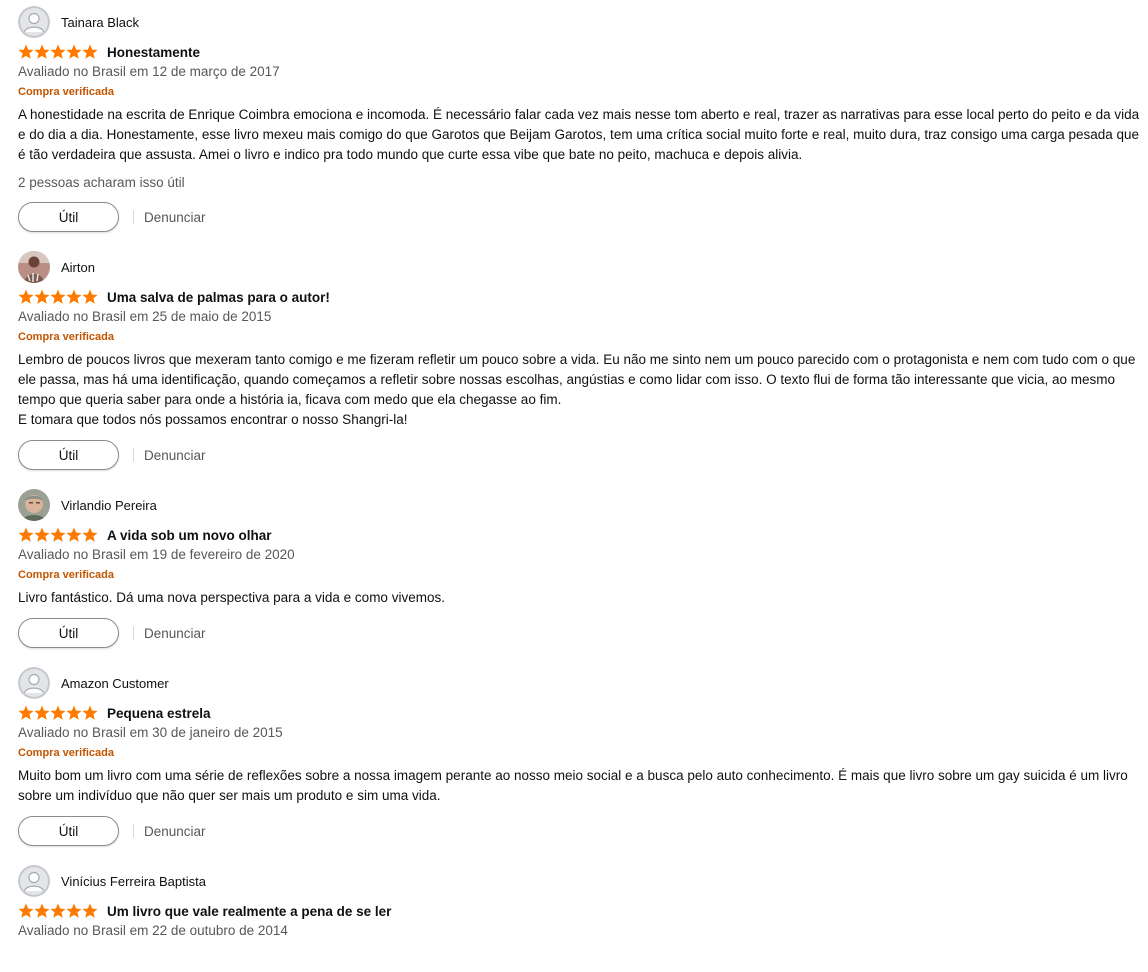  What do you see at coordinates (579, 881) in the screenshot?
I see `reviewer-profile: Vinícius Ferreira Baptista` at bounding box center [579, 881].